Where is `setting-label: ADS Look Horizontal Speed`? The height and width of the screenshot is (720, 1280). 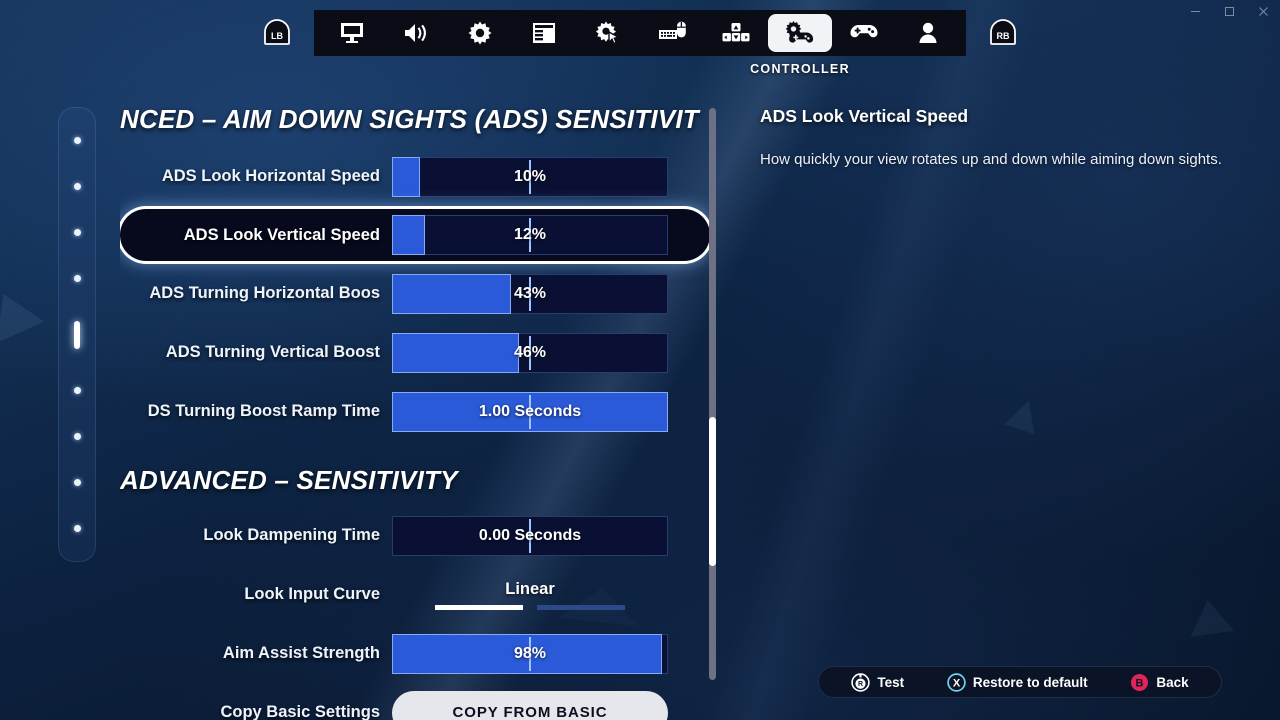 setting-label: ADS Look Horizontal Speed is located at coordinates (270, 176).